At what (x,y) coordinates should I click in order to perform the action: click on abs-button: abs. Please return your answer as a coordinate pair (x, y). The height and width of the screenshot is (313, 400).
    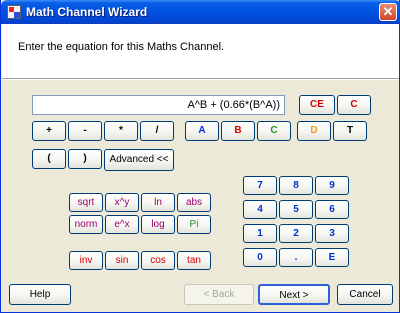
    Looking at the image, I should click on (194, 202).